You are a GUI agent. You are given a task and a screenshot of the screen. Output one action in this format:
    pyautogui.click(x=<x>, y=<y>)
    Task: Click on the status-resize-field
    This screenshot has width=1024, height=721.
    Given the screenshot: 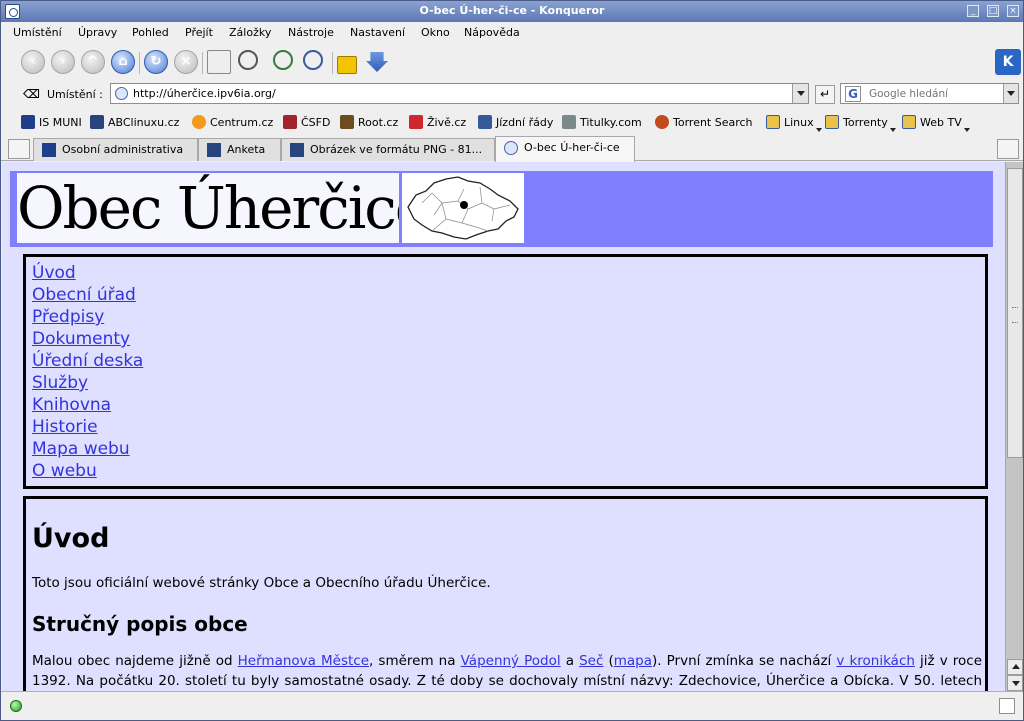 What is the action you would take?
    pyautogui.click(x=1007, y=706)
    